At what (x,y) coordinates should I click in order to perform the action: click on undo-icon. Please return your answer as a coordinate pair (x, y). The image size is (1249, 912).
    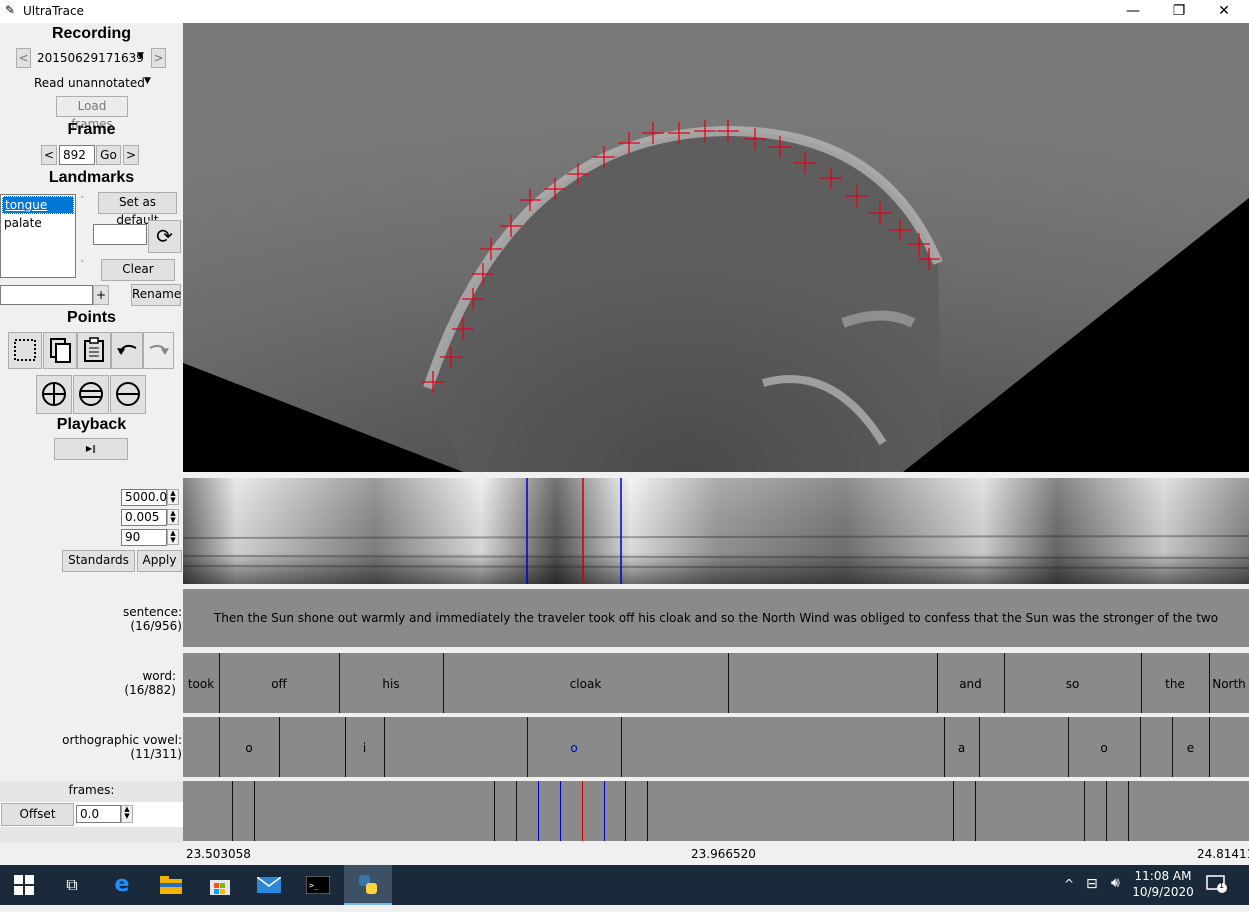
    Looking at the image, I should click on (127, 349).